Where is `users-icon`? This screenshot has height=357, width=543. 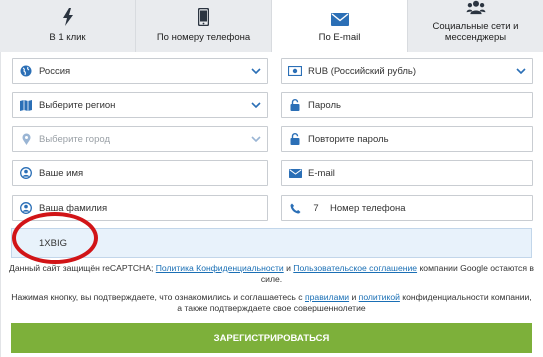
users-icon is located at coordinates (475, 7).